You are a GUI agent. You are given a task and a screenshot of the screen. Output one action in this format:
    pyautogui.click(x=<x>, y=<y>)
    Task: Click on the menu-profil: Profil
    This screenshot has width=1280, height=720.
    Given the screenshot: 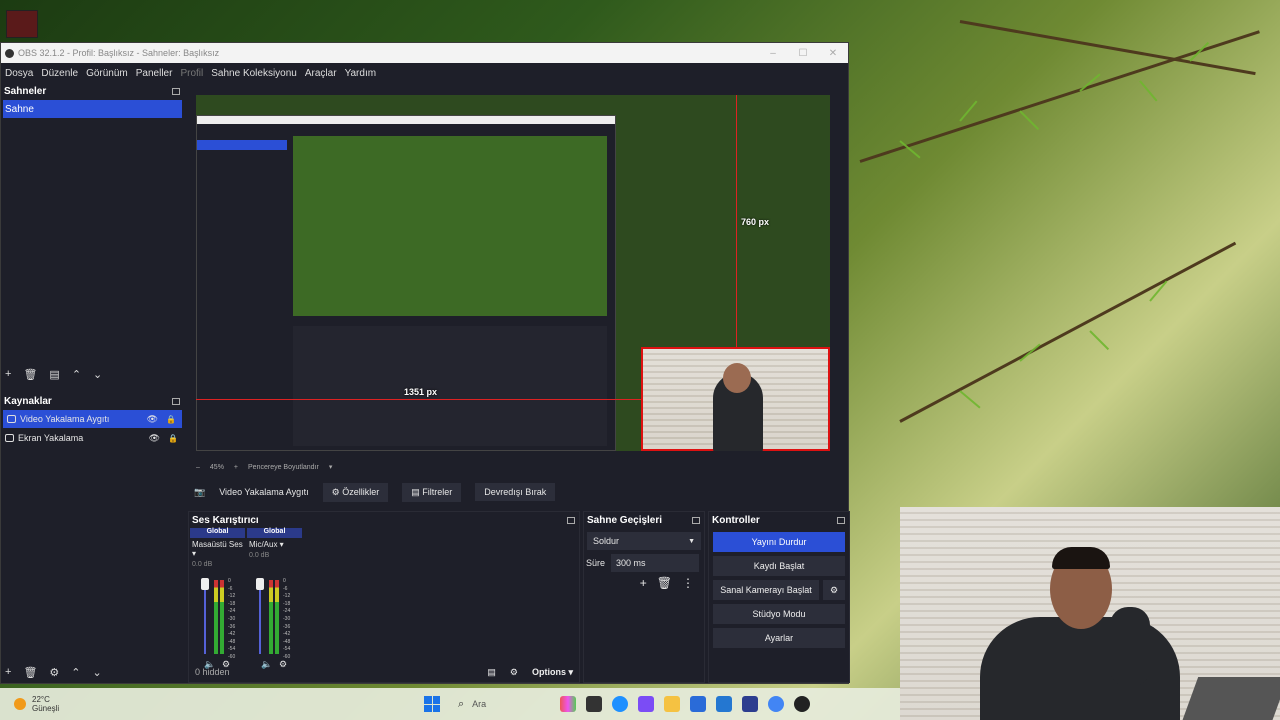 What is the action you would take?
    pyautogui.click(x=191, y=73)
    